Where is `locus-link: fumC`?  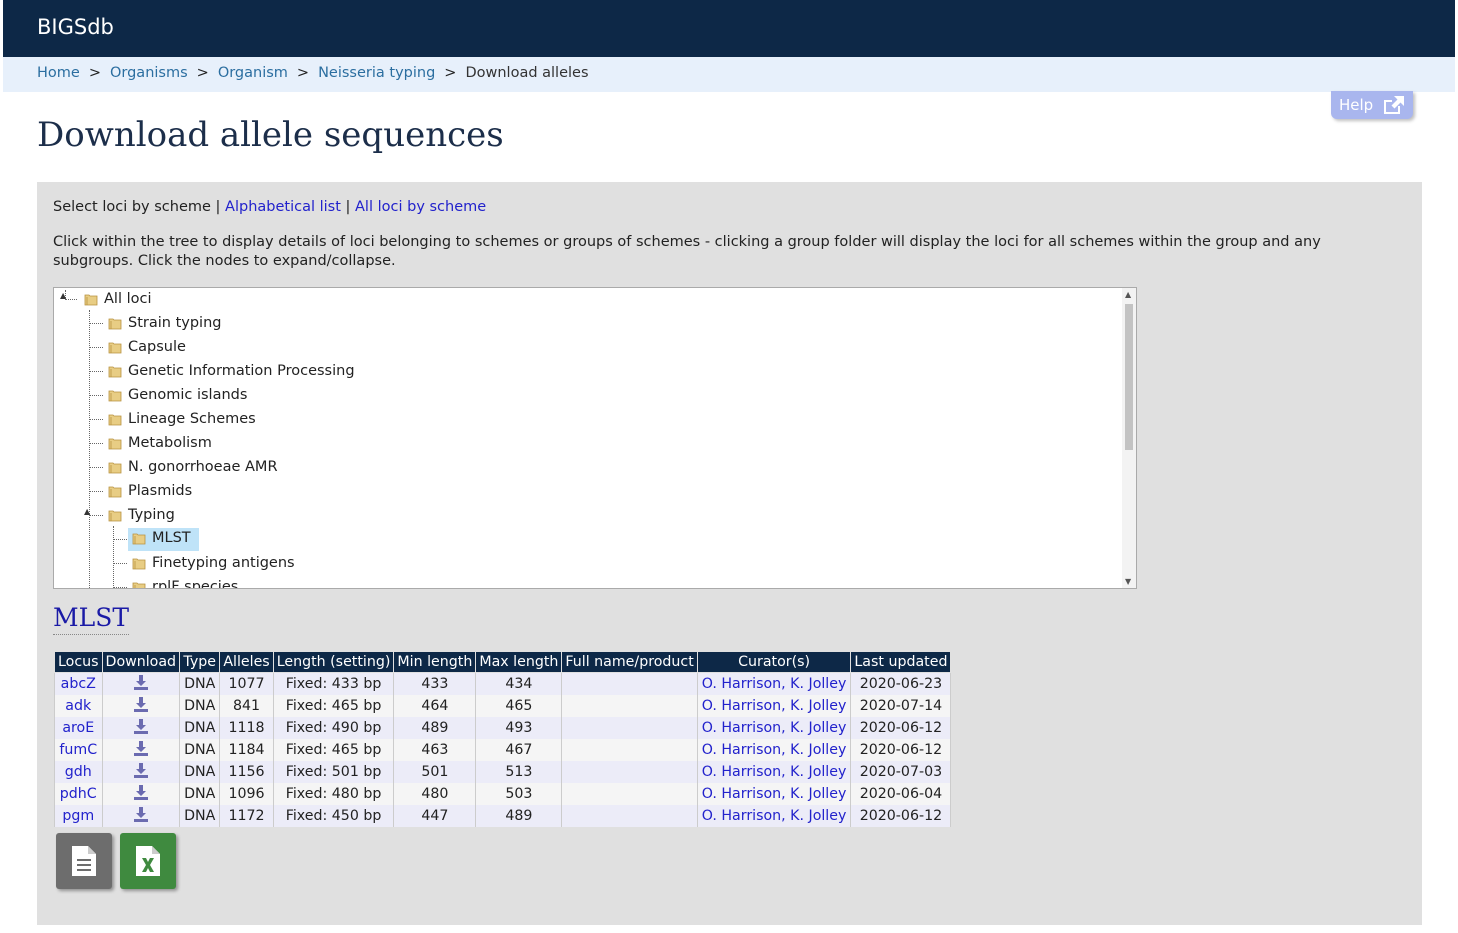
locus-link: fumC is located at coordinates (78, 750).